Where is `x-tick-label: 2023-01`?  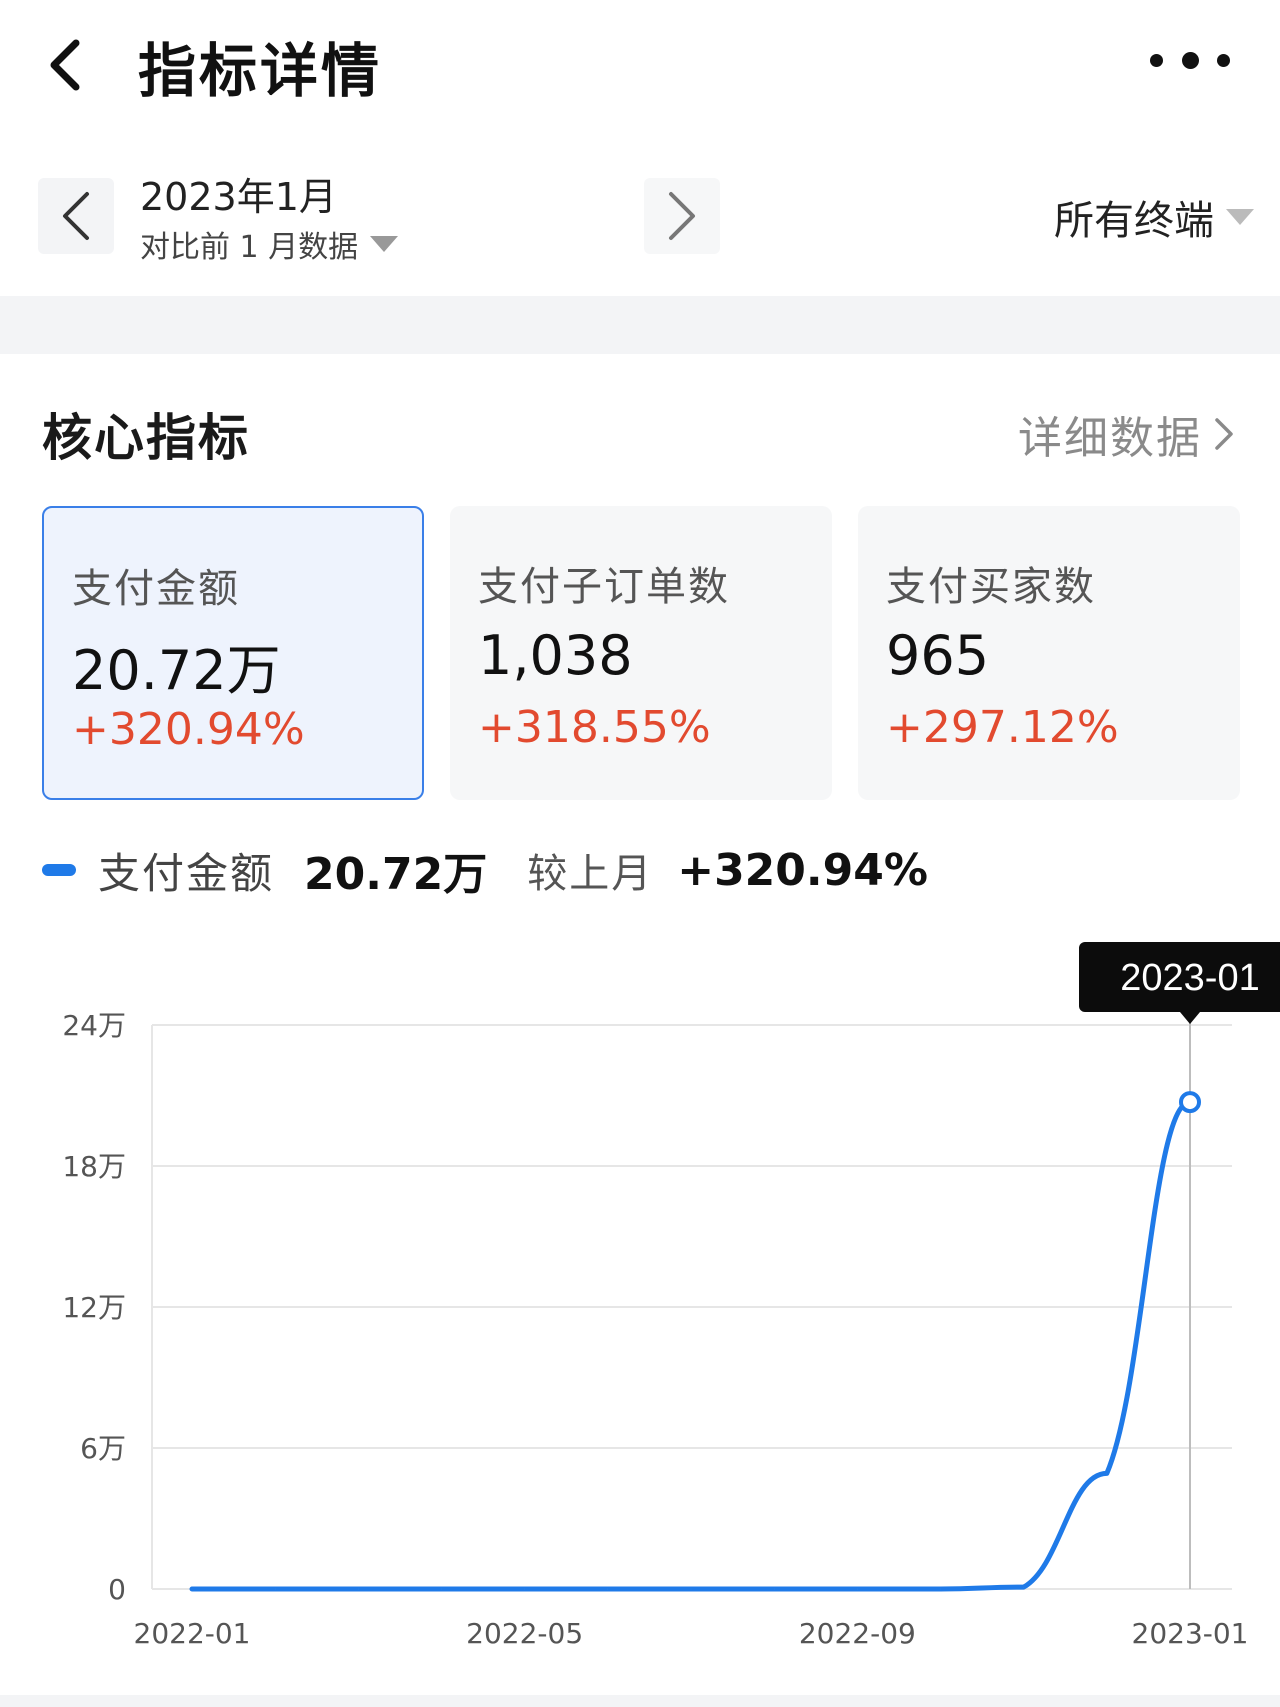
x-tick-label: 2023-01 is located at coordinates (1190, 1633).